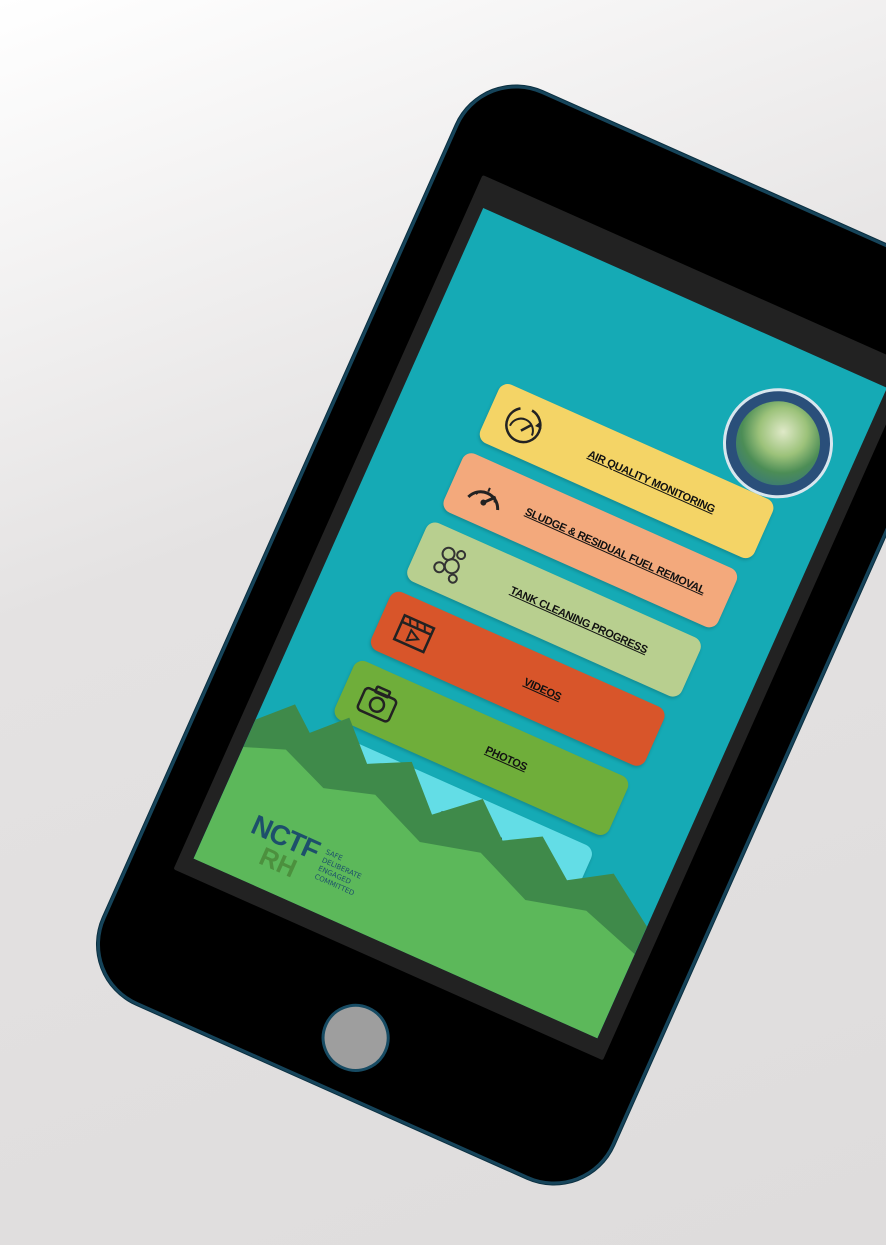 The height and width of the screenshot is (1245, 886). I want to click on tagline: SAFE DELIBERATE ENGAGED COMMITTED, so click(340, 873).